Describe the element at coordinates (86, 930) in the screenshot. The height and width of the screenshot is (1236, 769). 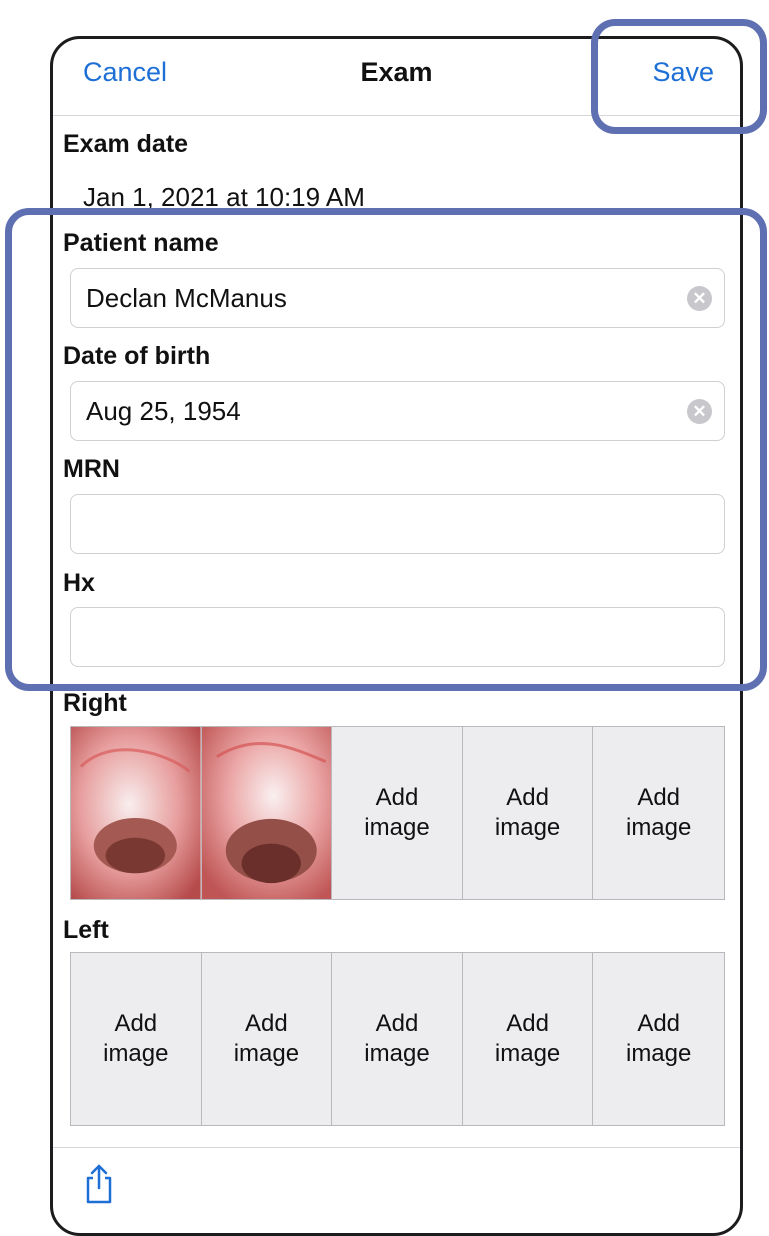
I see `left-ear-label: Left` at that location.